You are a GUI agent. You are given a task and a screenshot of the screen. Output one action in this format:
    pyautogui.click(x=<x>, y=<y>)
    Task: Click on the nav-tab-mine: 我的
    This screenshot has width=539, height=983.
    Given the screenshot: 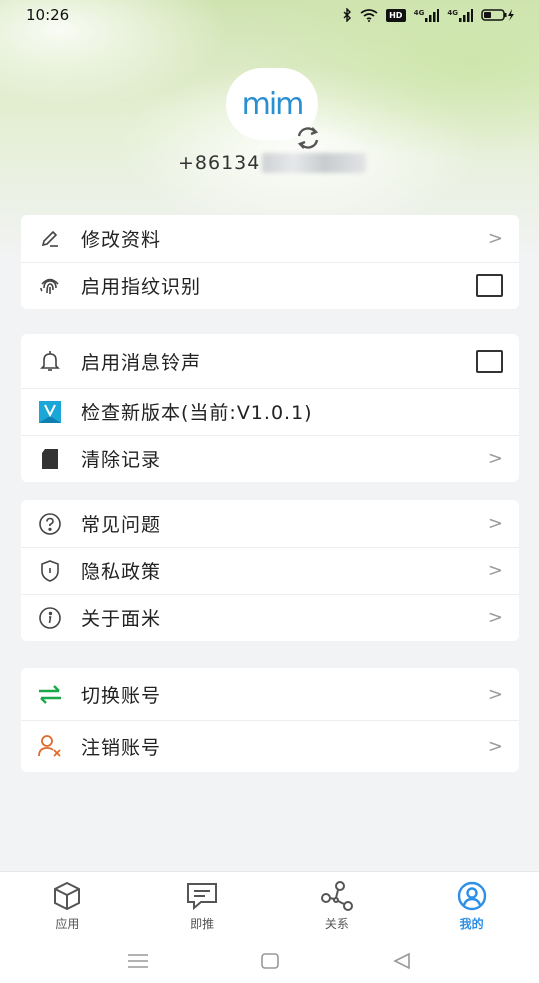 What is the action you would take?
    pyautogui.click(x=471, y=905)
    